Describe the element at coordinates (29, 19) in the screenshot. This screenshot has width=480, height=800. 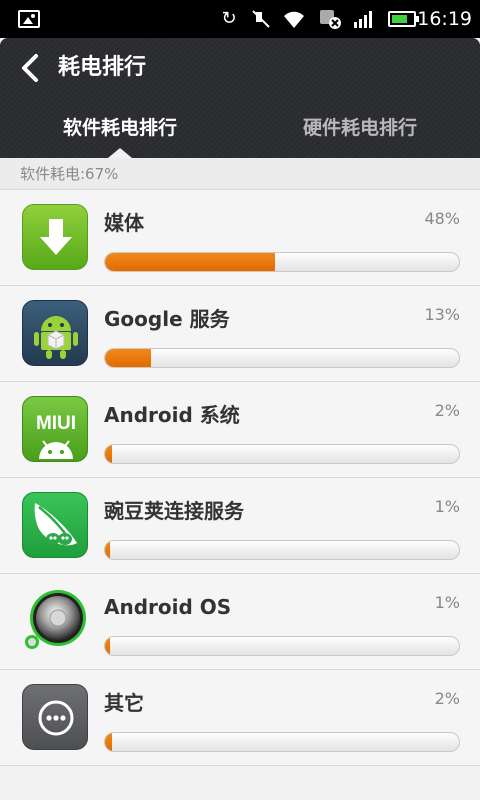
I see `picture-icon` at that location.